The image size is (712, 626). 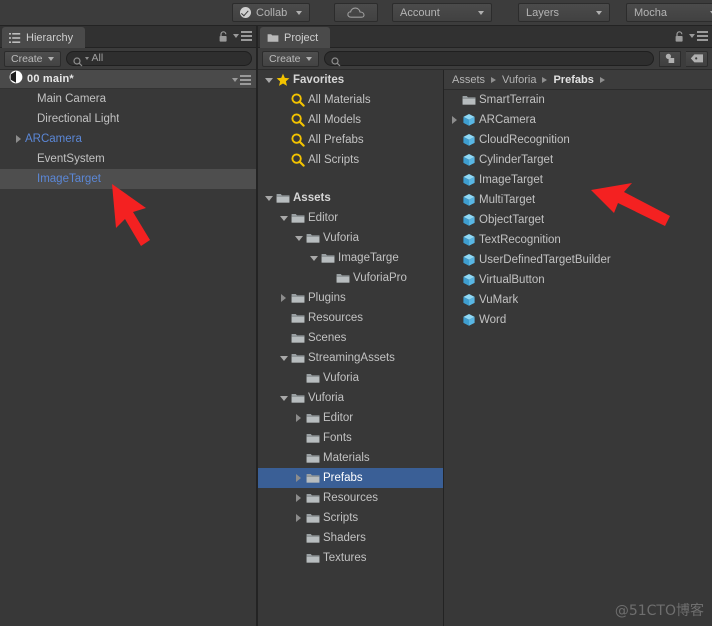 What do you see at coordinates (519, 80) in the screenshot?
I see `breadcrumb-item: Vuforia` at bounding box center [519, 80].